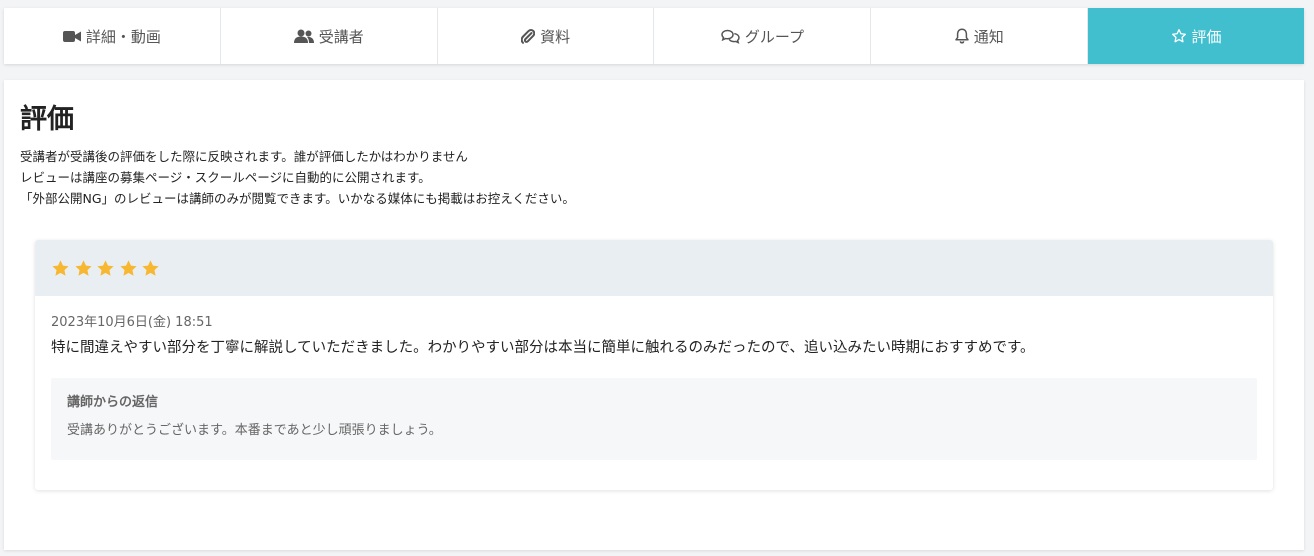 The image size is (1314, 556). Describe the element at coordinates (254, 430) in the screenshot. I see `reply-text: 受講ありがとうございます。本番まであと少し頑張りましょう。` at that location.